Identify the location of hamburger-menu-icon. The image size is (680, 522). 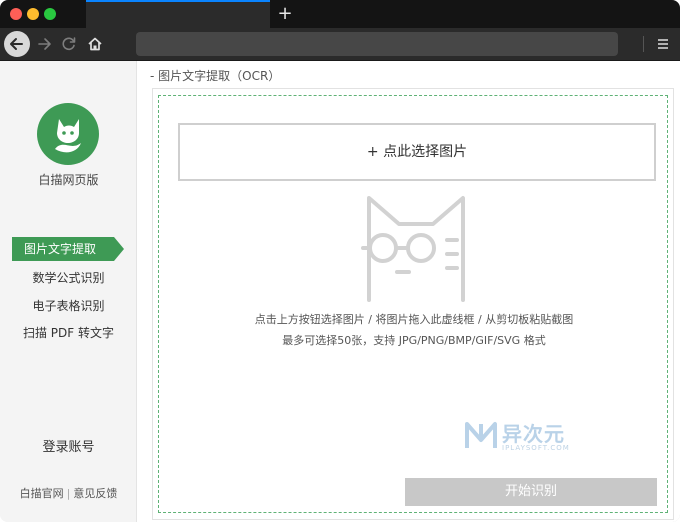
(663, 44).